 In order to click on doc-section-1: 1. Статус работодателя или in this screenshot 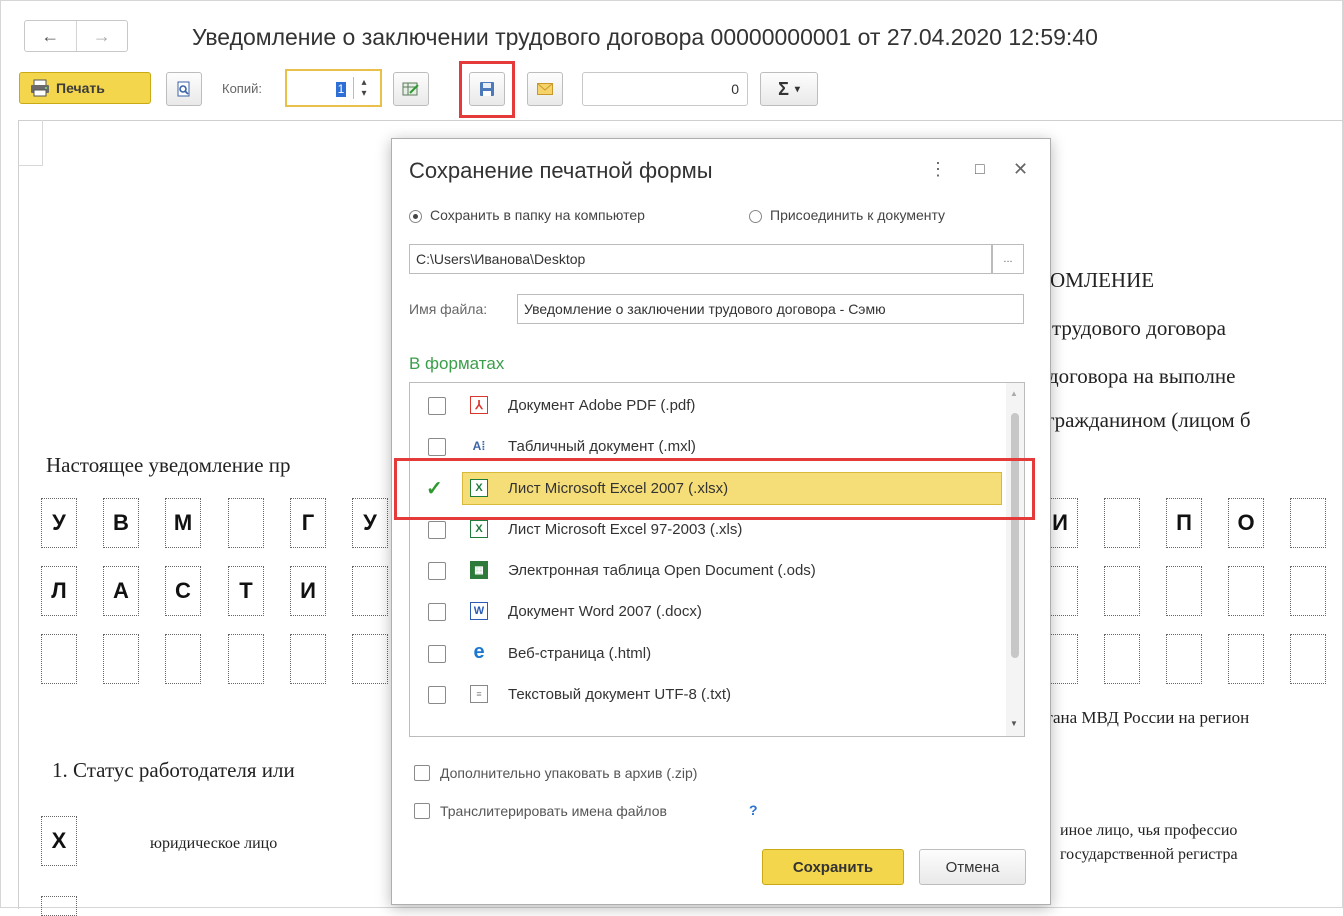, I will do `click(173, 770)`.